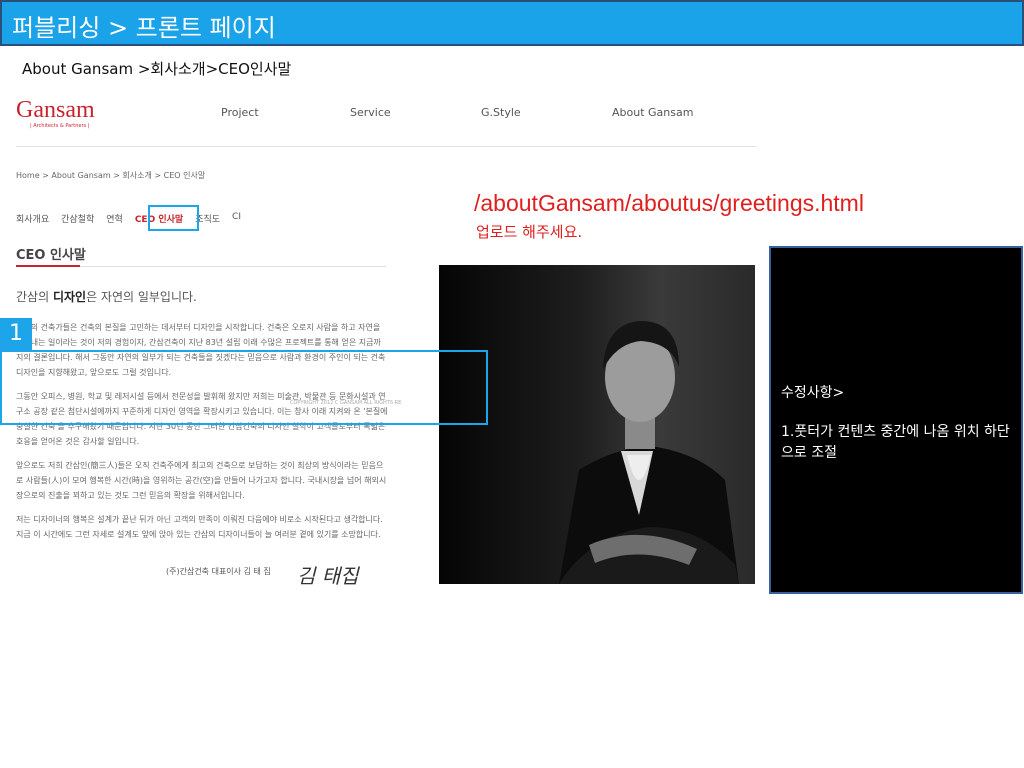 The image size is (1024, 768). I want to click on page-url-annotation: /aboutGansam/aboutus/greetings.html, so click(669, 203).